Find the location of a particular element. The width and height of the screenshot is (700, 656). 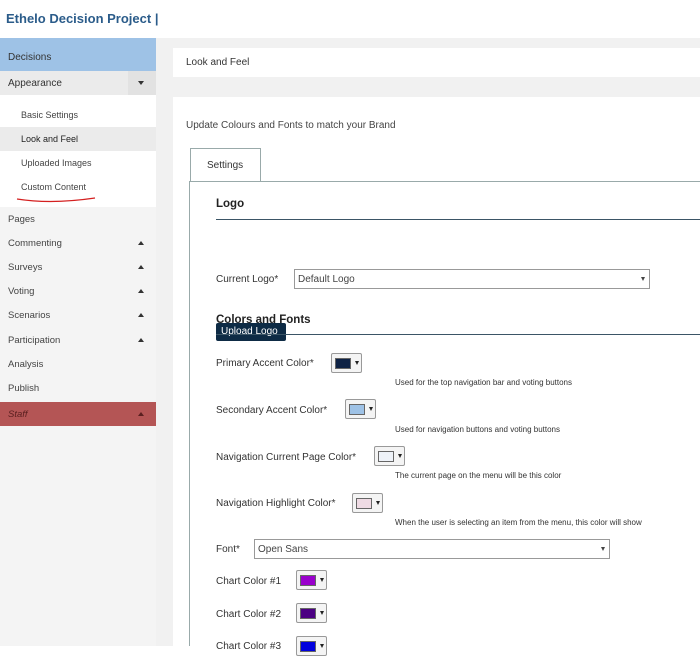

sidebar-item-staff: Staff is located at coordinates (78, 414).